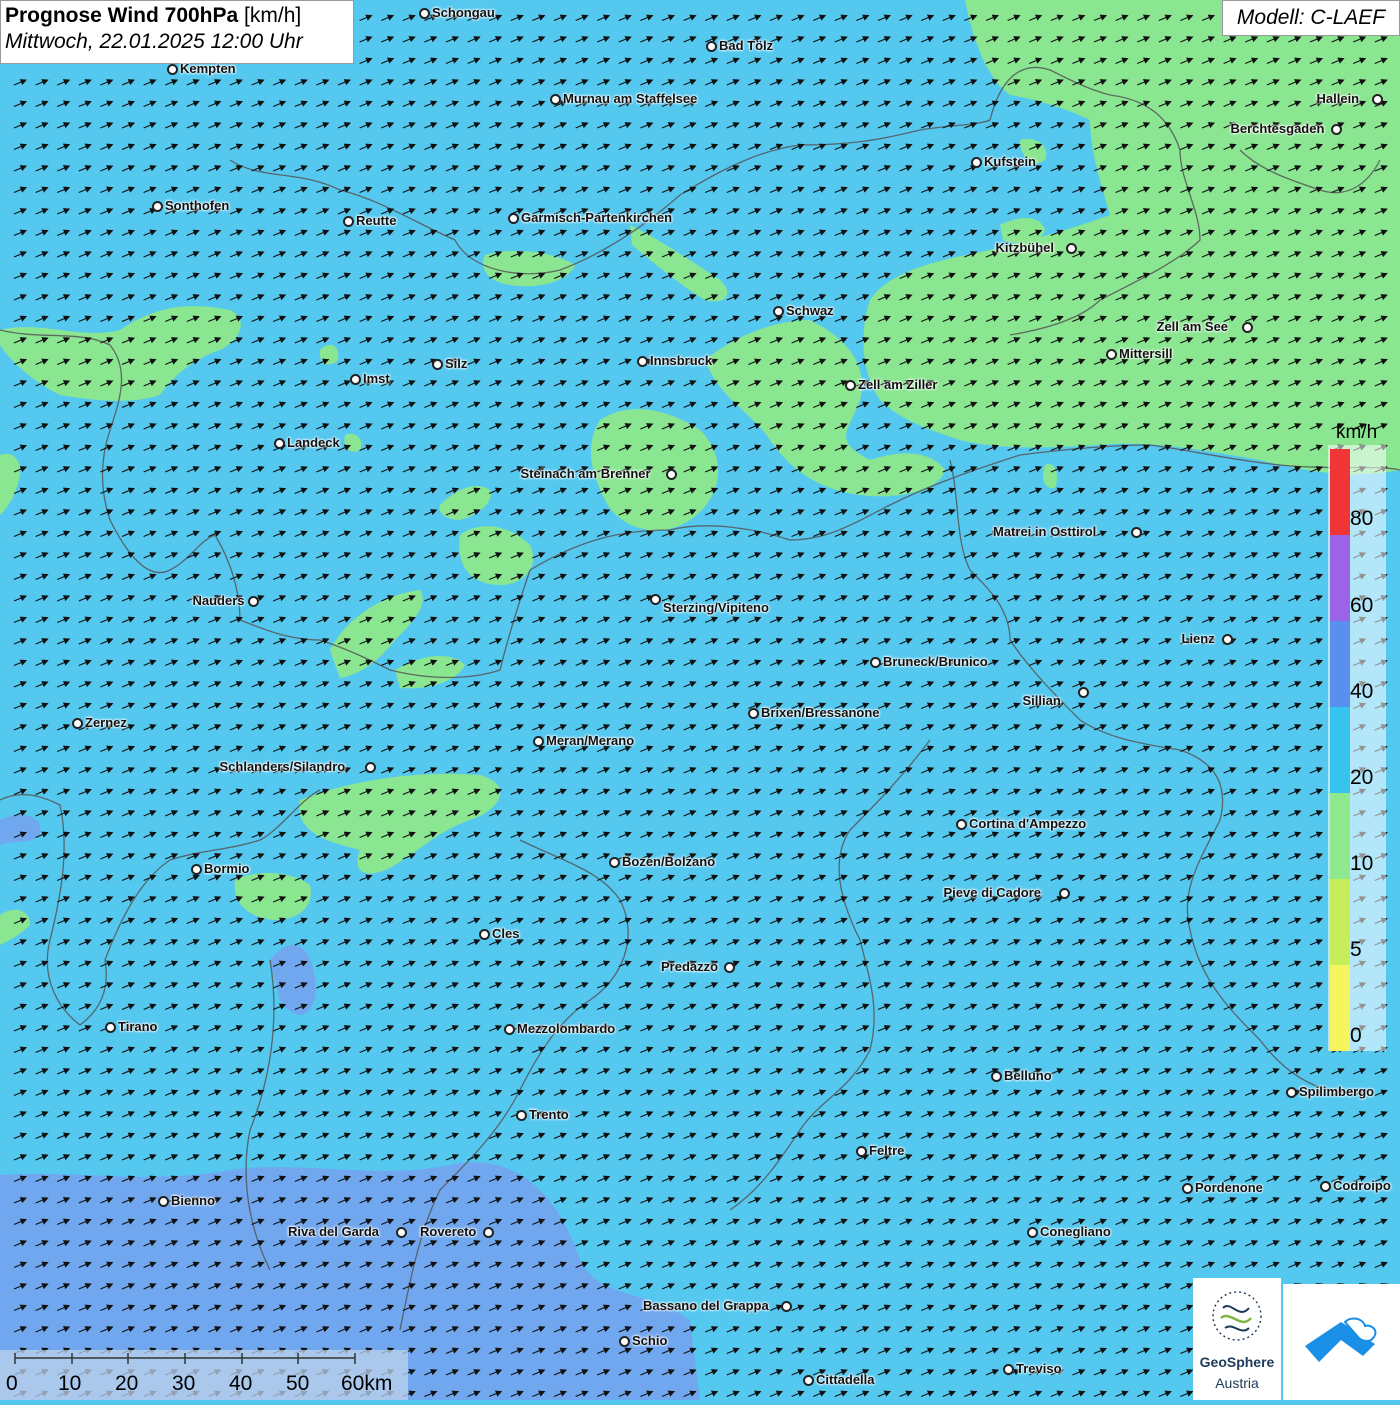  What do you see at coordinates (1362, 518) in the screenshot?
I see `legend-label: 80` at bounding box center [1362, 518].